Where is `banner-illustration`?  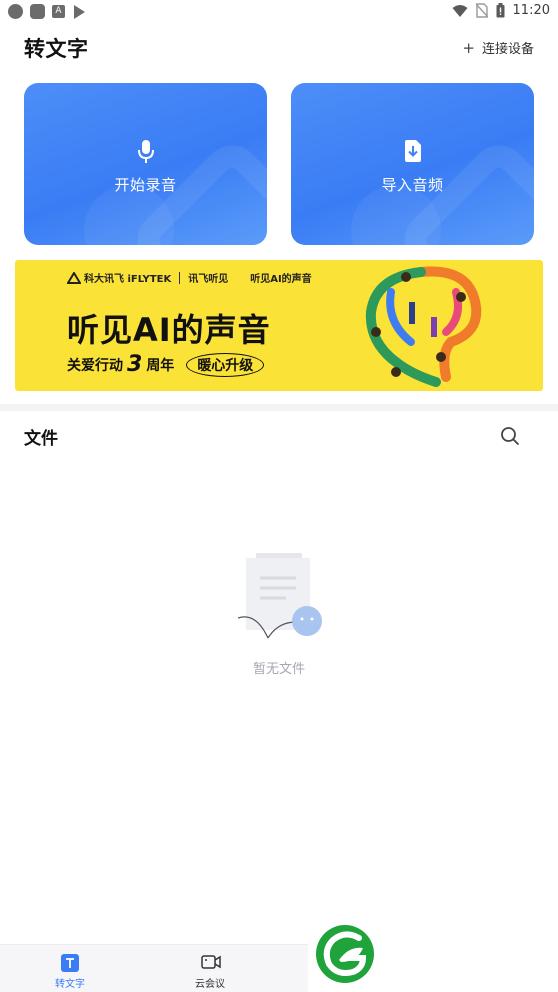 banner-illustration is located at coordinates (423, 326).